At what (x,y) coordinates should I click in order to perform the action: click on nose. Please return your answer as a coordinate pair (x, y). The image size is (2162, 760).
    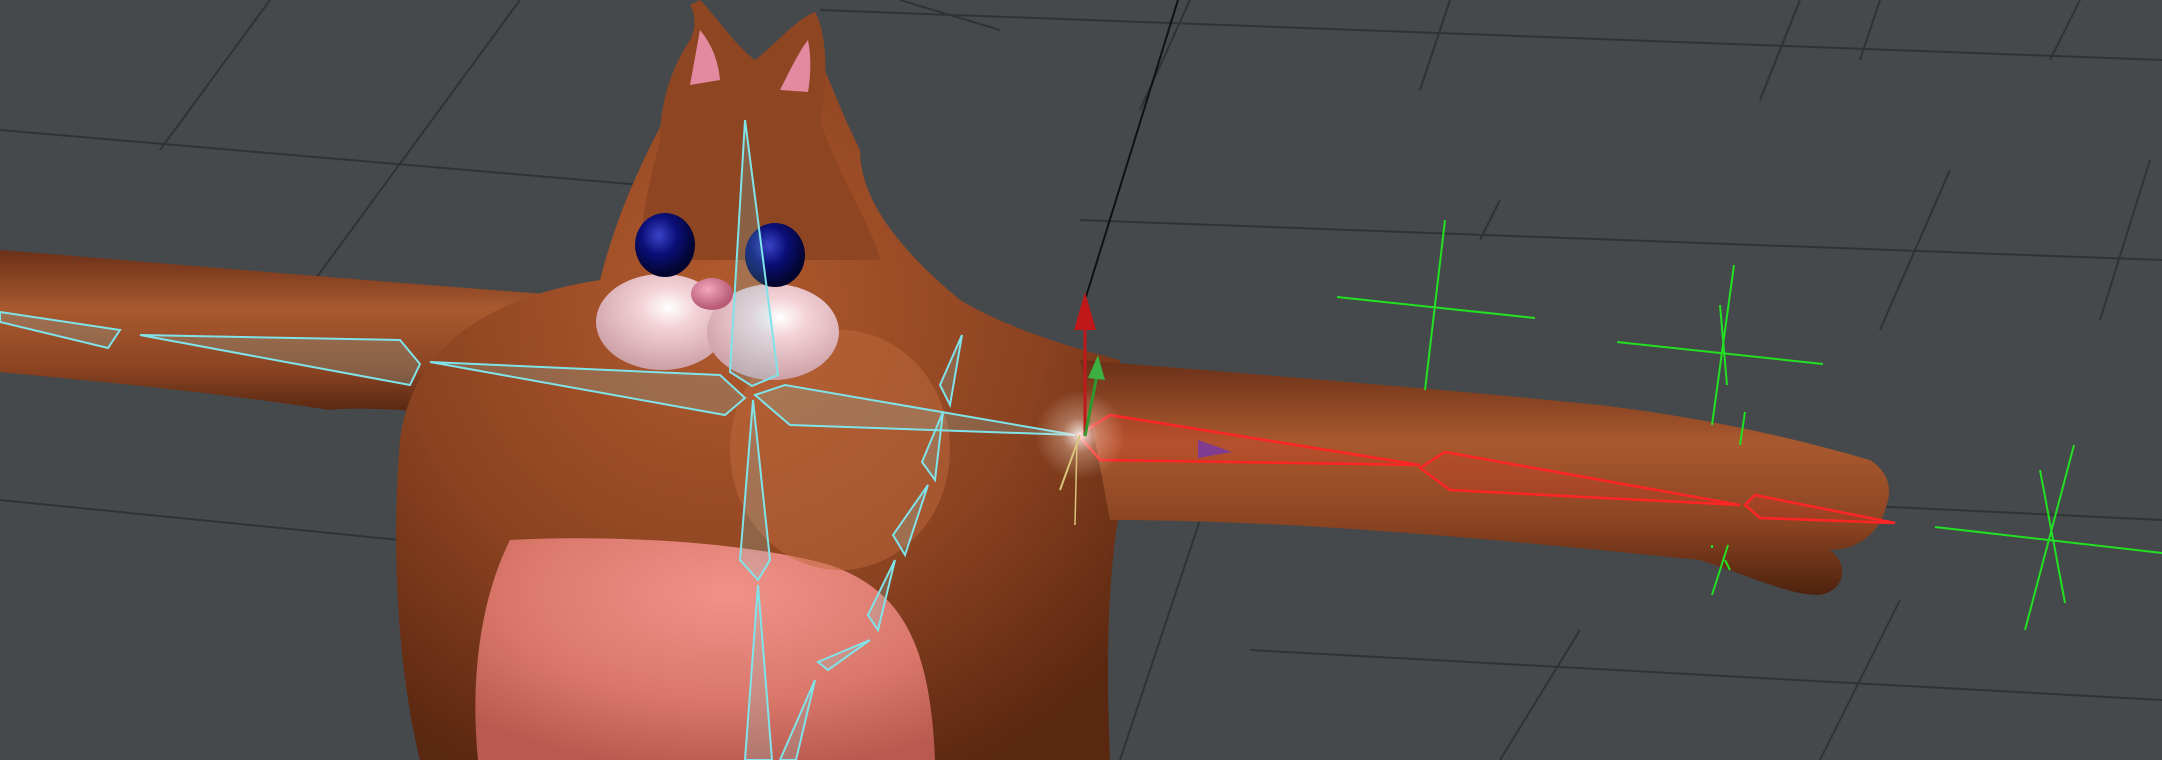
    Looking at the image, I should click on (712, 294).